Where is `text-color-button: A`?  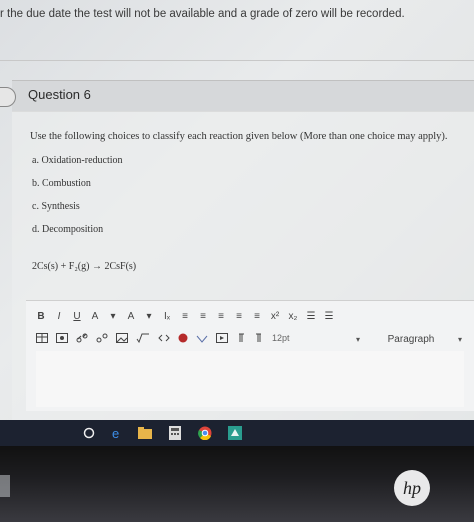
text-color-button: A is located at coordinates (95, 316).